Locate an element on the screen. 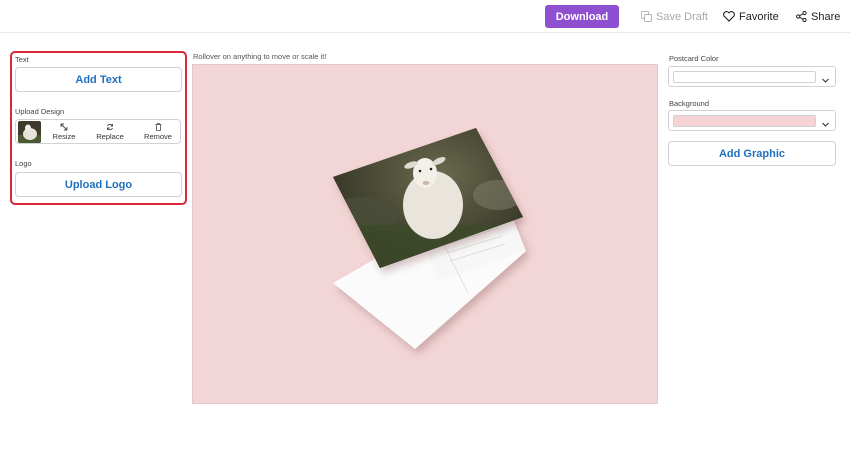  resize-button: Resize is located at coordinates (64, 132).